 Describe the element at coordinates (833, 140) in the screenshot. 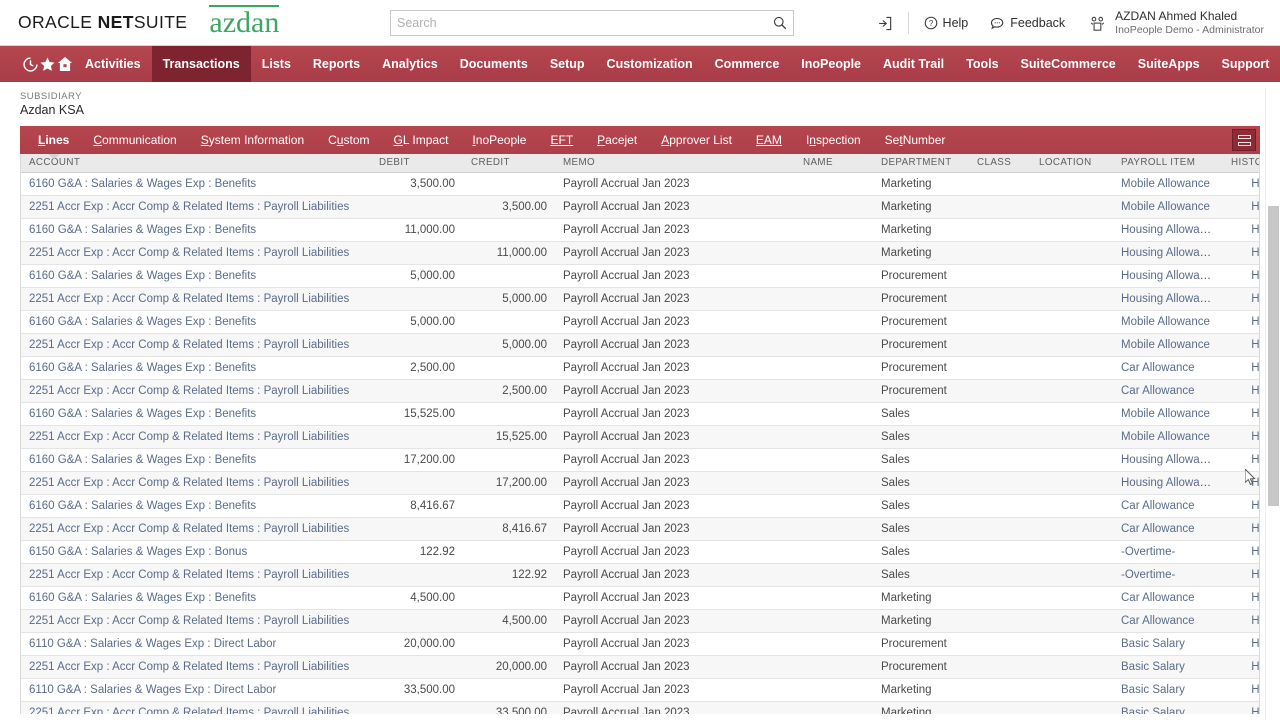

I see `subtab-inspection: In spection` at that location.